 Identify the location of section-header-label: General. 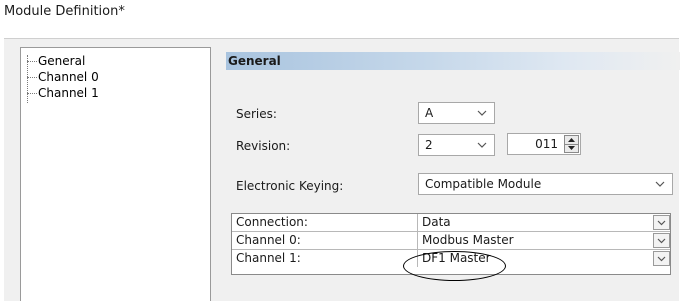
(254, 61).